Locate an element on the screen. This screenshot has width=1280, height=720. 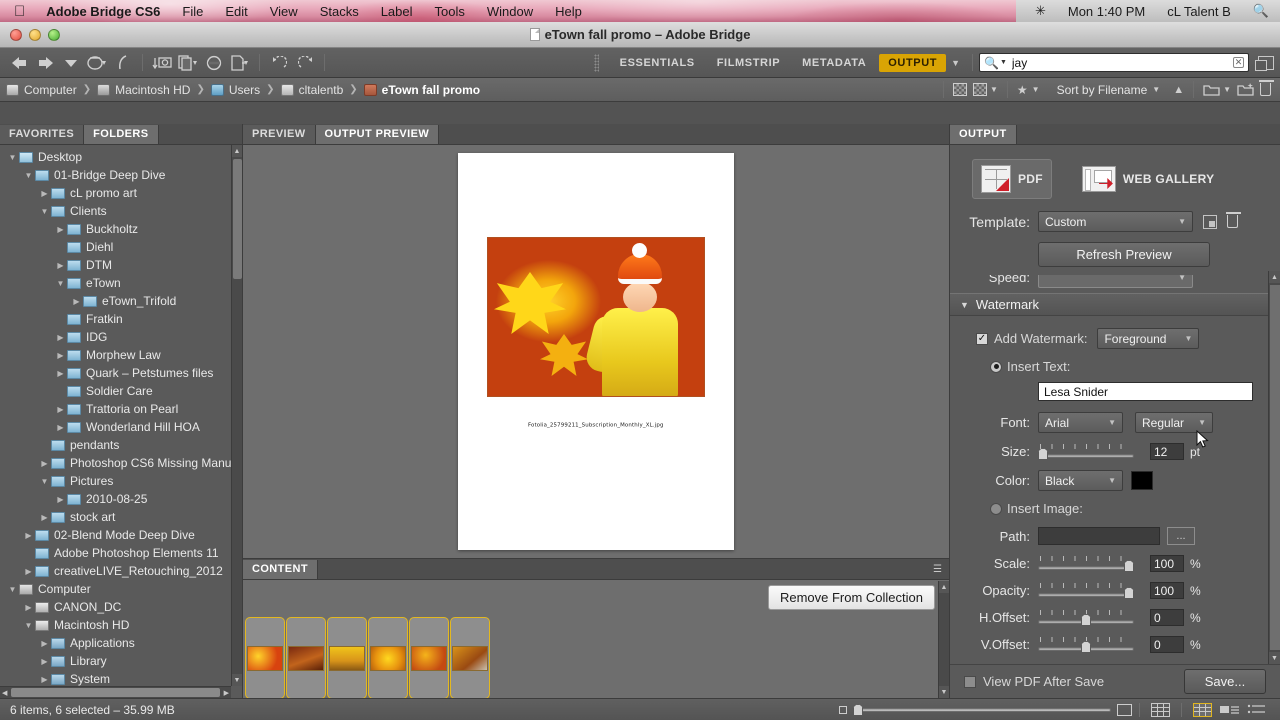
sort-ascending-icon: ▲ is located at coordinates (1178, 90).